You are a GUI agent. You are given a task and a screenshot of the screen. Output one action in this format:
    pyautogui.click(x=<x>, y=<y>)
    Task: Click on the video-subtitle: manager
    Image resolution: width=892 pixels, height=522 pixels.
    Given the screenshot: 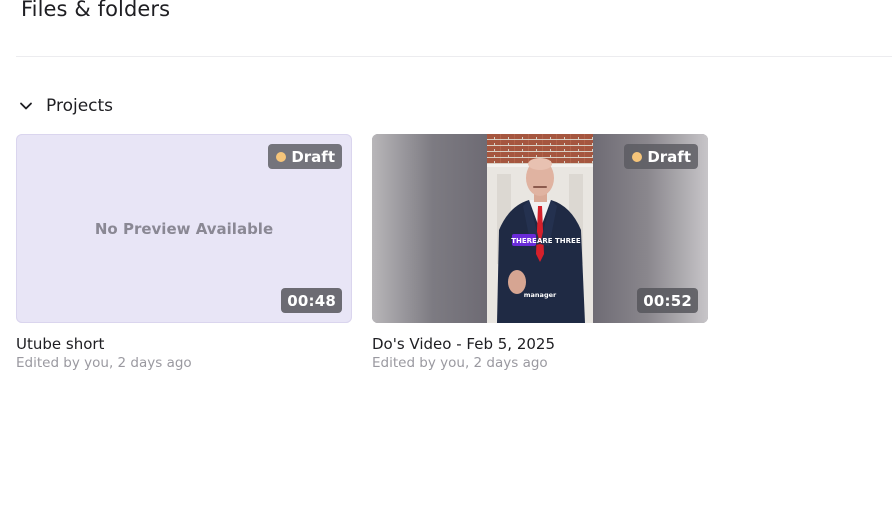 What is the action you would take?
    pyautogui.click(x=540, y=295)
    